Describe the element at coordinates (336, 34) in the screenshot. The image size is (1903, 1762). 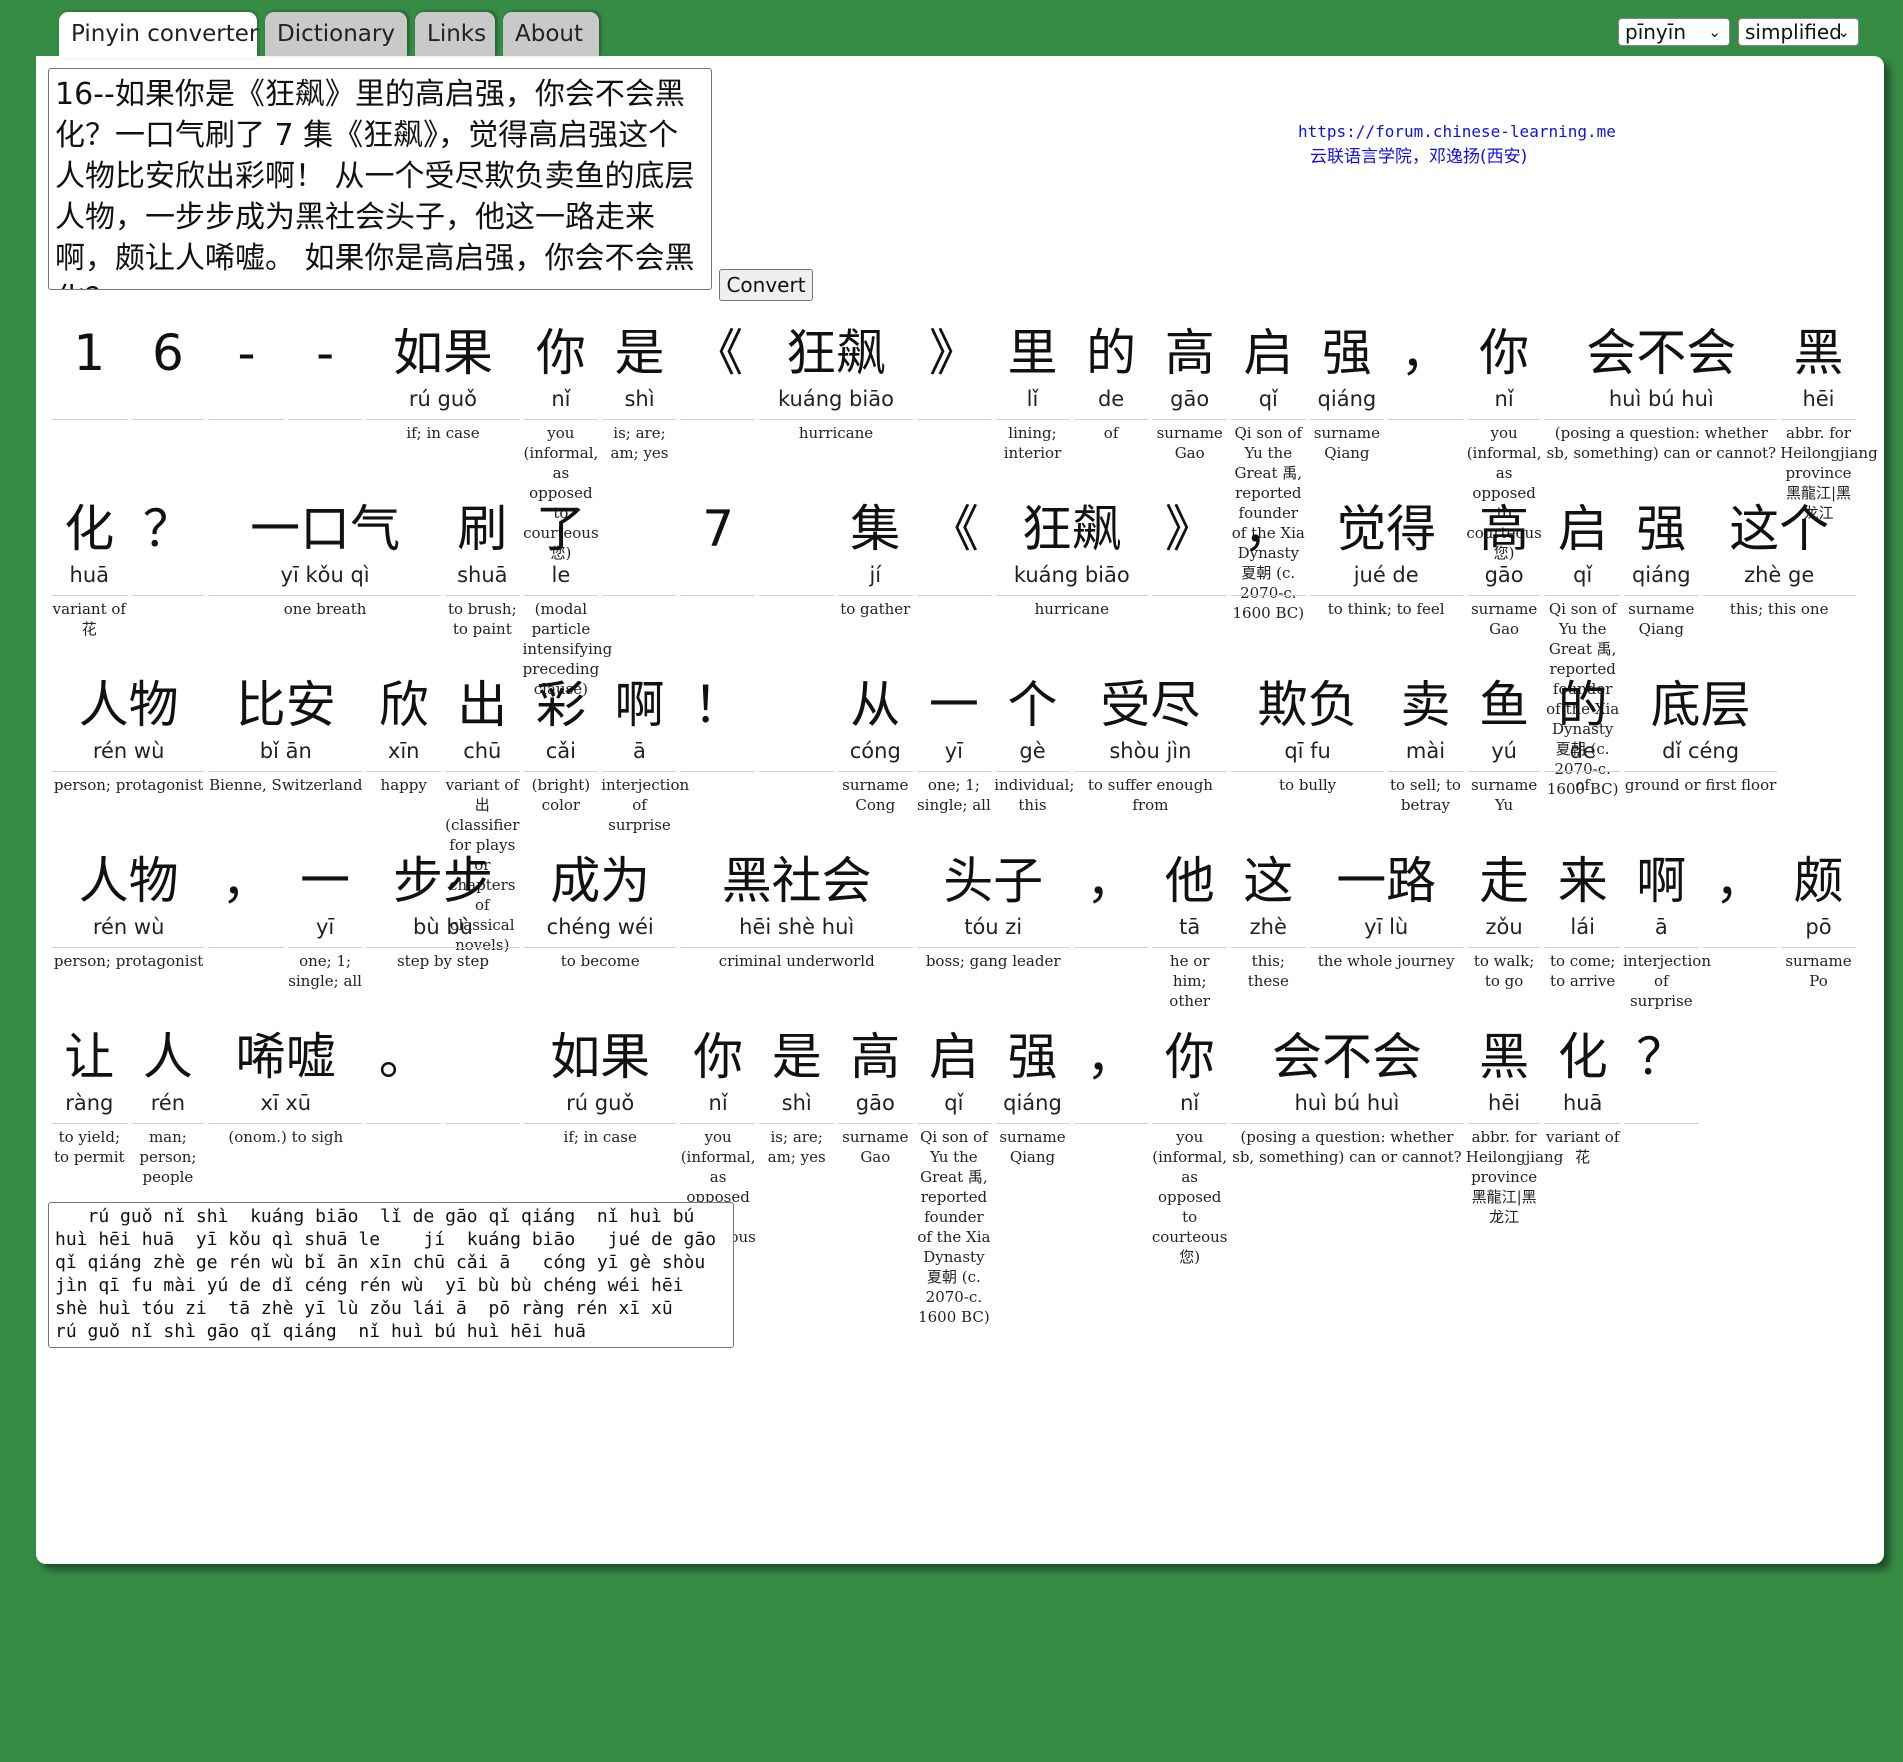
I see `tab-dictionary: Dictionary` at that location.